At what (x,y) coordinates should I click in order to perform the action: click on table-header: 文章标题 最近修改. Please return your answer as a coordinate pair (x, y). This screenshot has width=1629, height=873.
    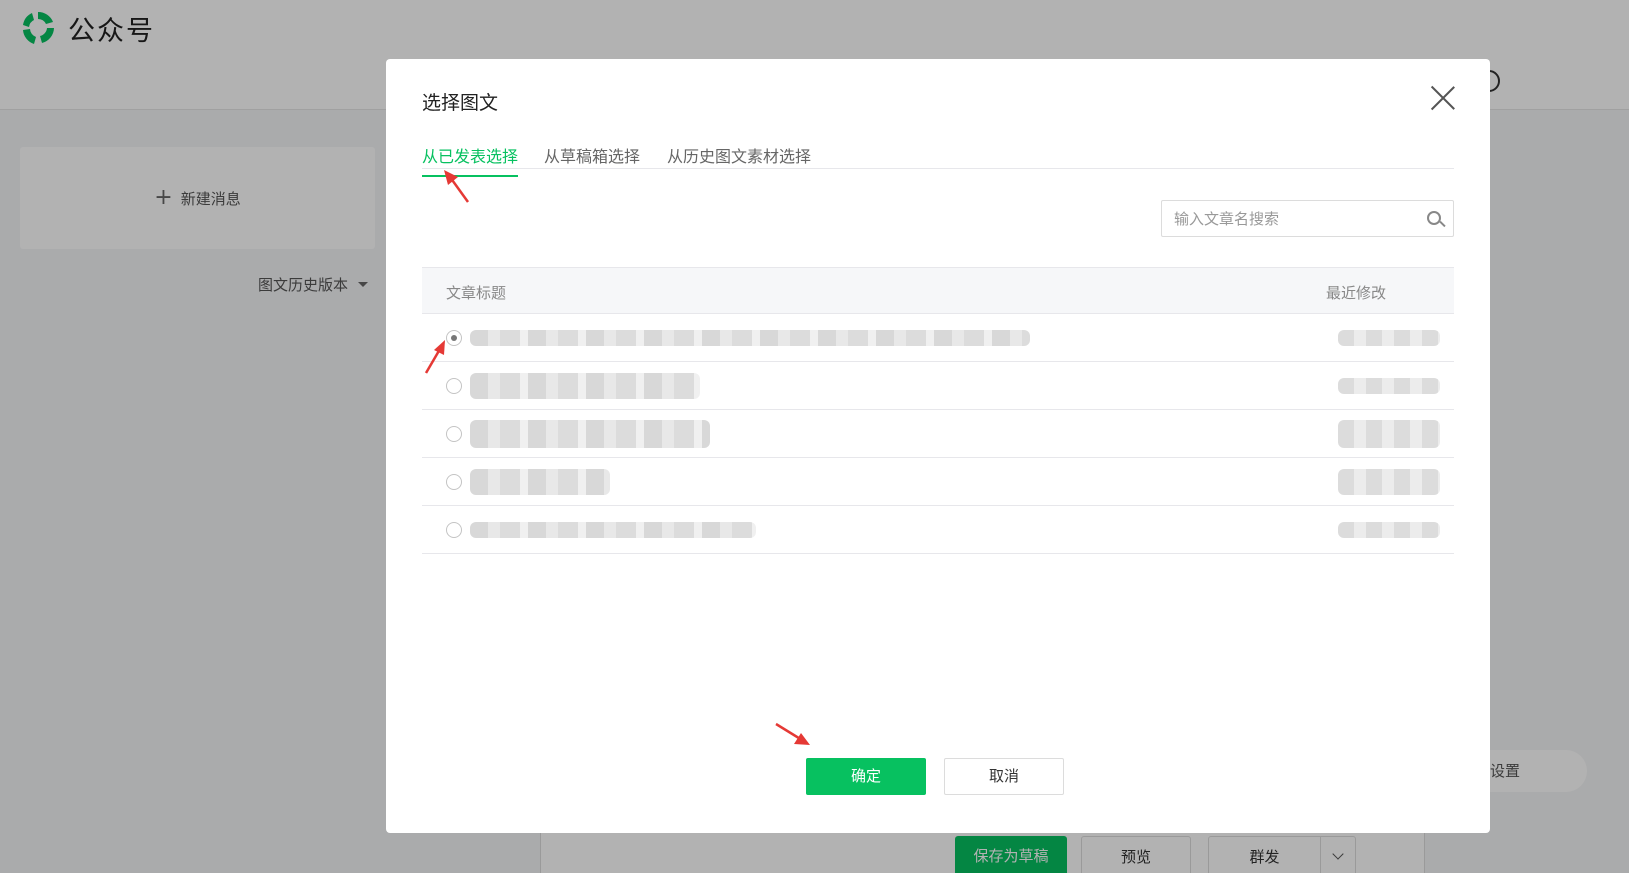
    Looking at the image, I should click on (938, 290).